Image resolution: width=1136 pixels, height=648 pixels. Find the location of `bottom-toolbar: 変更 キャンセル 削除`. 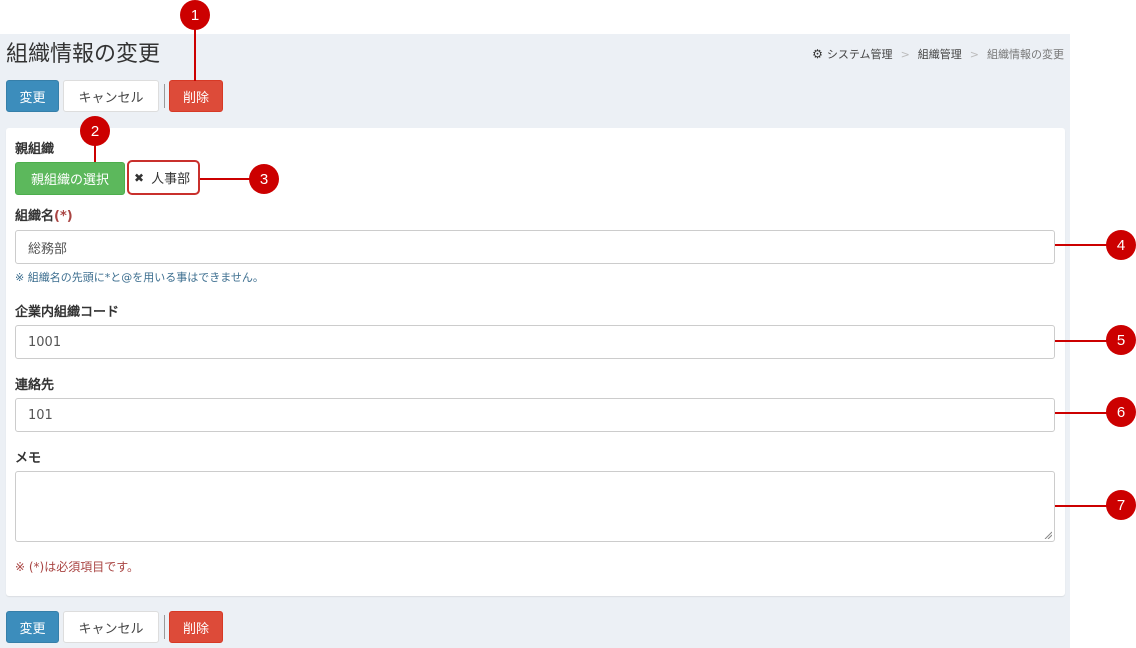

bottom-toolbar: 変更 キャンセル 削除 is located at coordinates (114, 627).